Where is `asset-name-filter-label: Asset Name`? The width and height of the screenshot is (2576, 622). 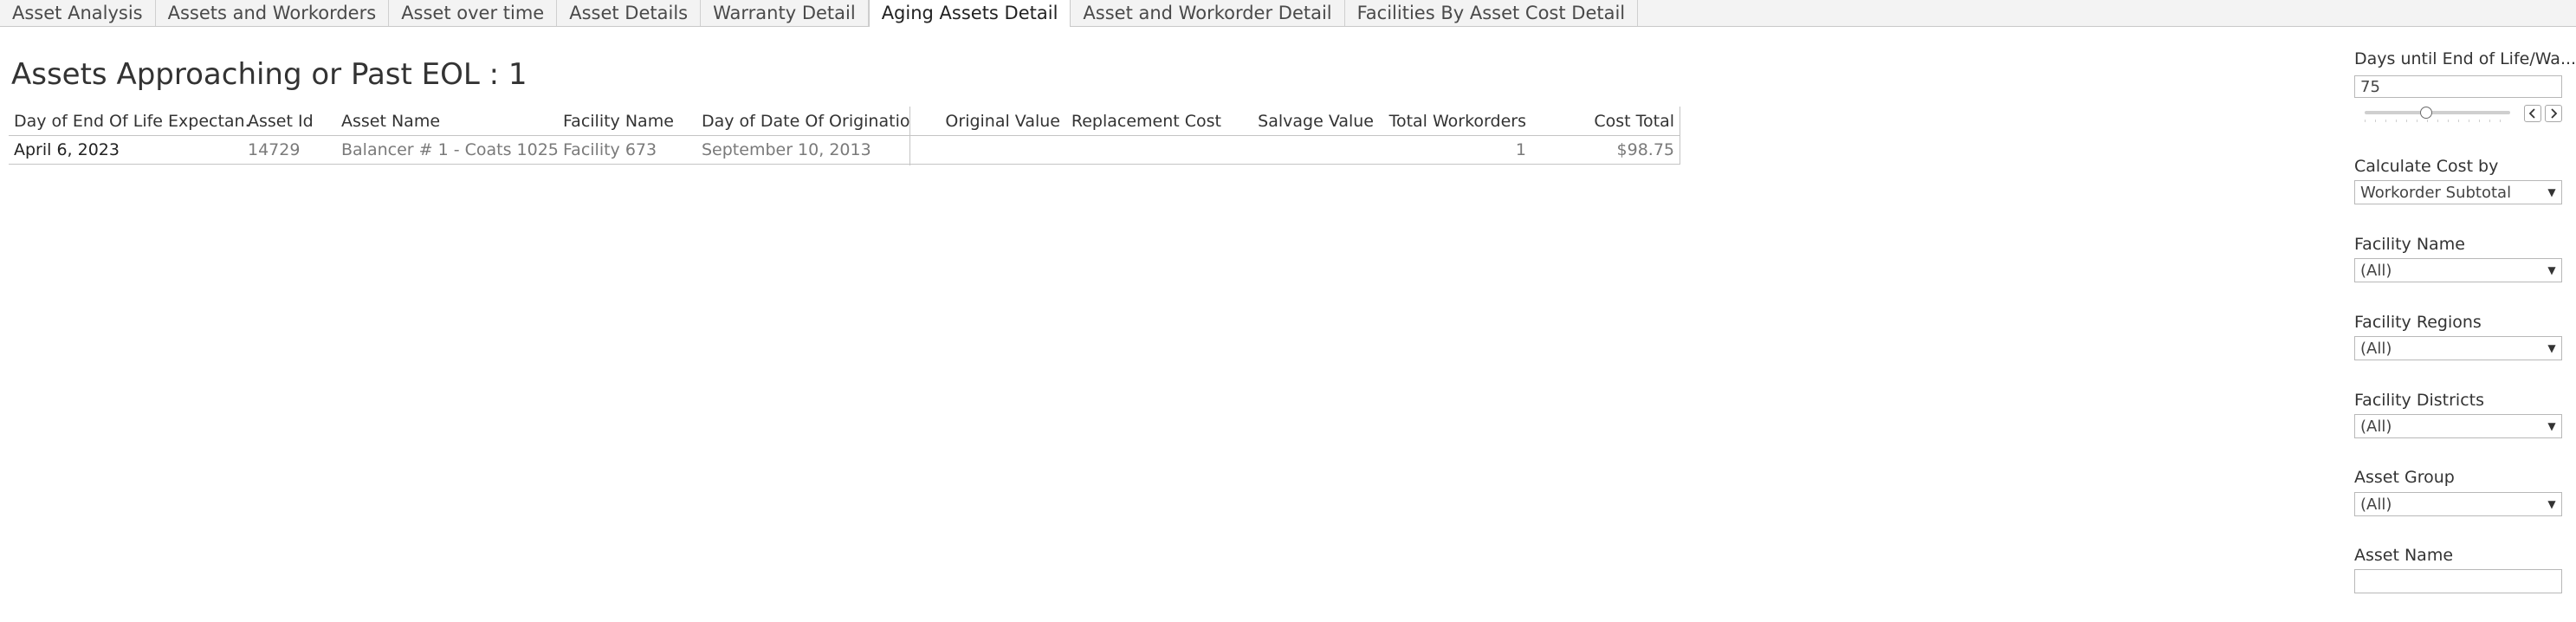
asset-name-filter-label: Asset Name is located at coordinates (2404, 555).